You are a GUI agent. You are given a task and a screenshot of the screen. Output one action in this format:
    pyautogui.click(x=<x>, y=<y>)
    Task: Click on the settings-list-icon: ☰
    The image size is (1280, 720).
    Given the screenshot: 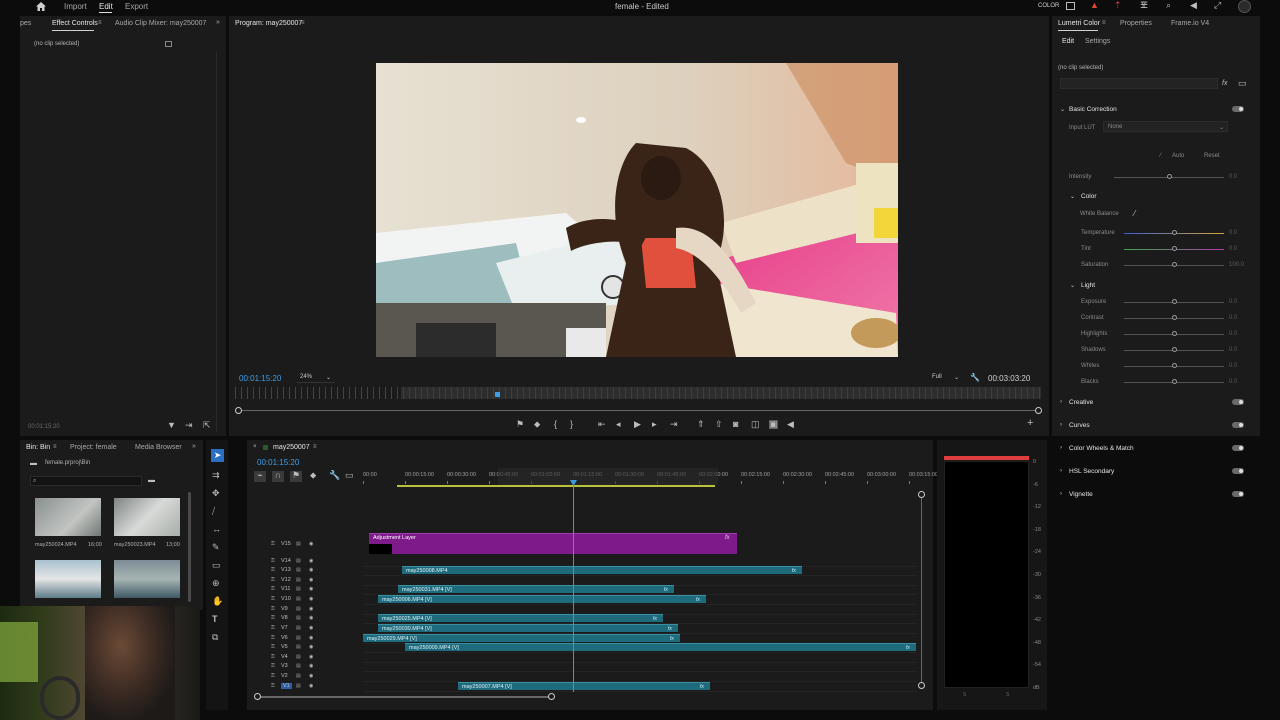 What is the action you would take?
    pyautogui.click(x=1144, y=5)
    